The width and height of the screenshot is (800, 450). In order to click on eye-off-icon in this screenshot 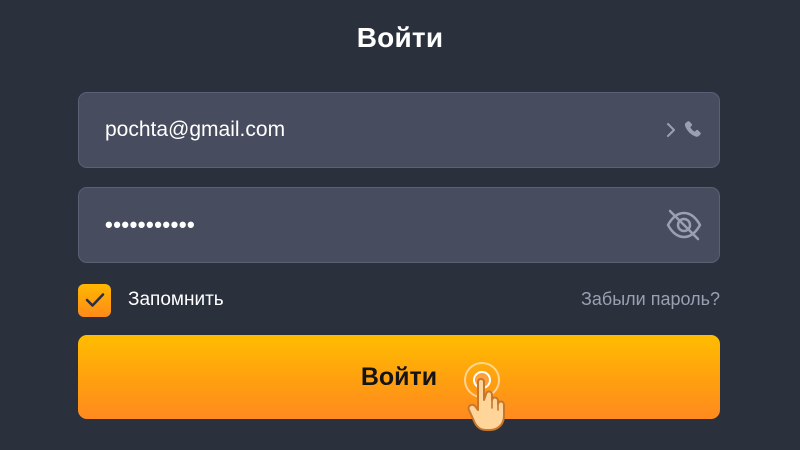, I will do `click(684, 225)`.